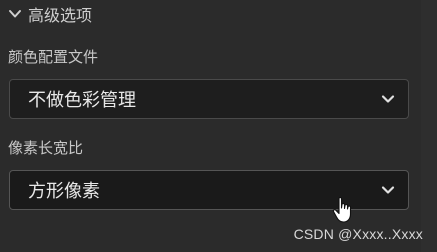  I want to click on pixel-aspect-label: 像素长宽比, so click(46, 148).